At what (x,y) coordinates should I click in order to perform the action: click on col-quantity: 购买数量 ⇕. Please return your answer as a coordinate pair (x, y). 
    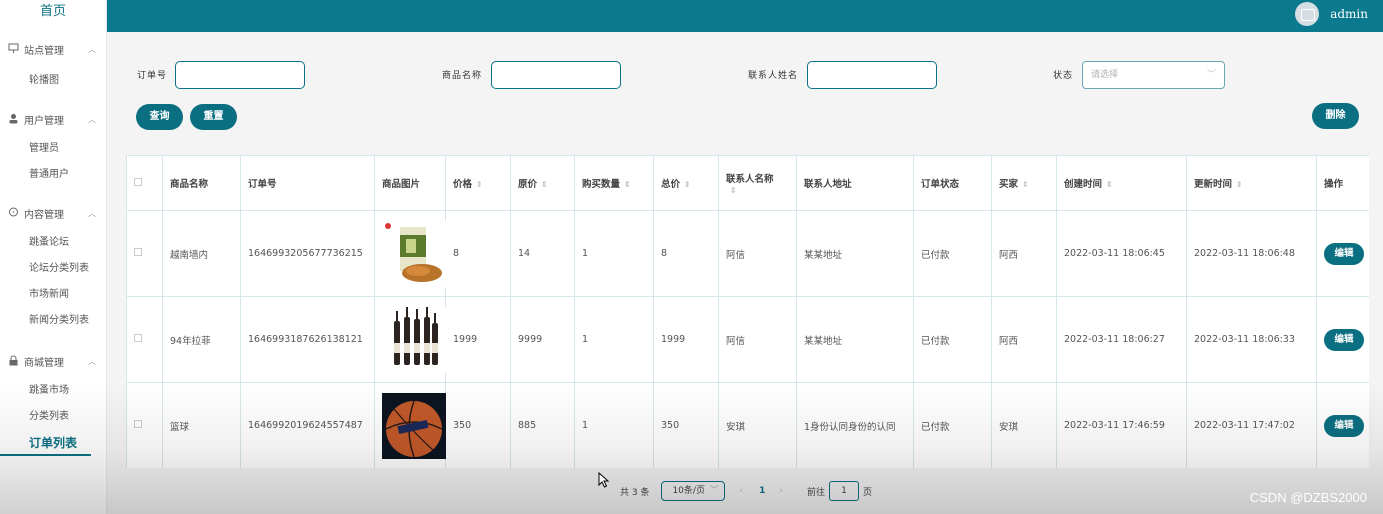
    Looking at the image, I should click on (614, 183).